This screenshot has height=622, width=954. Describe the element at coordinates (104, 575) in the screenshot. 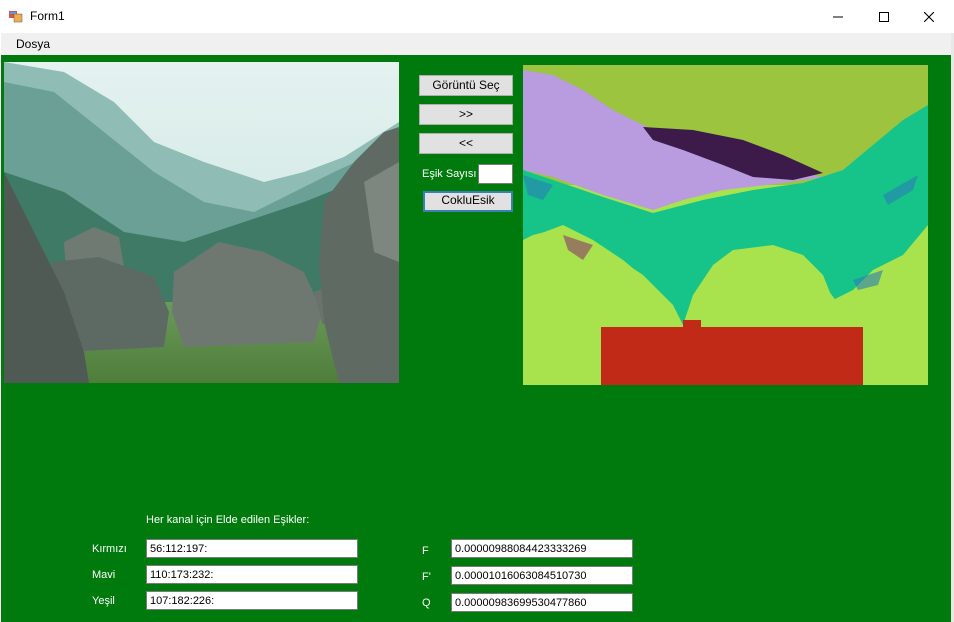

I see `channel-label-blue: Mavi` at that location.